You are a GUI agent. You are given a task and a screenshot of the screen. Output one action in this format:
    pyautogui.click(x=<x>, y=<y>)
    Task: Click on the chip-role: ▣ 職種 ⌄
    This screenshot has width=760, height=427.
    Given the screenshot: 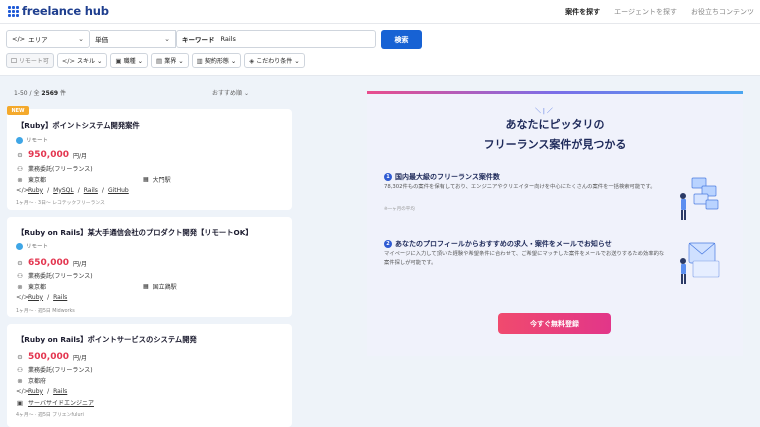 What is the action you would take?
    pyautogui.click(x=129, y=60)
    